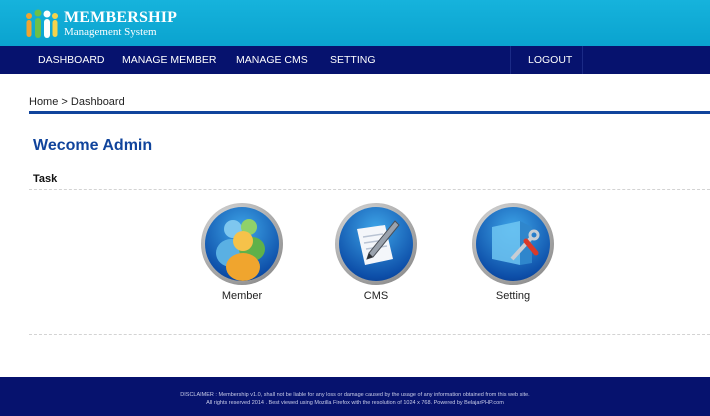 Image resolution: width=710 pixels, height=416 pixels. What do you see at coordinates (369, 112) in the screenshot?
I see `breadcrumb-divider` at bounding box center [369, 112].